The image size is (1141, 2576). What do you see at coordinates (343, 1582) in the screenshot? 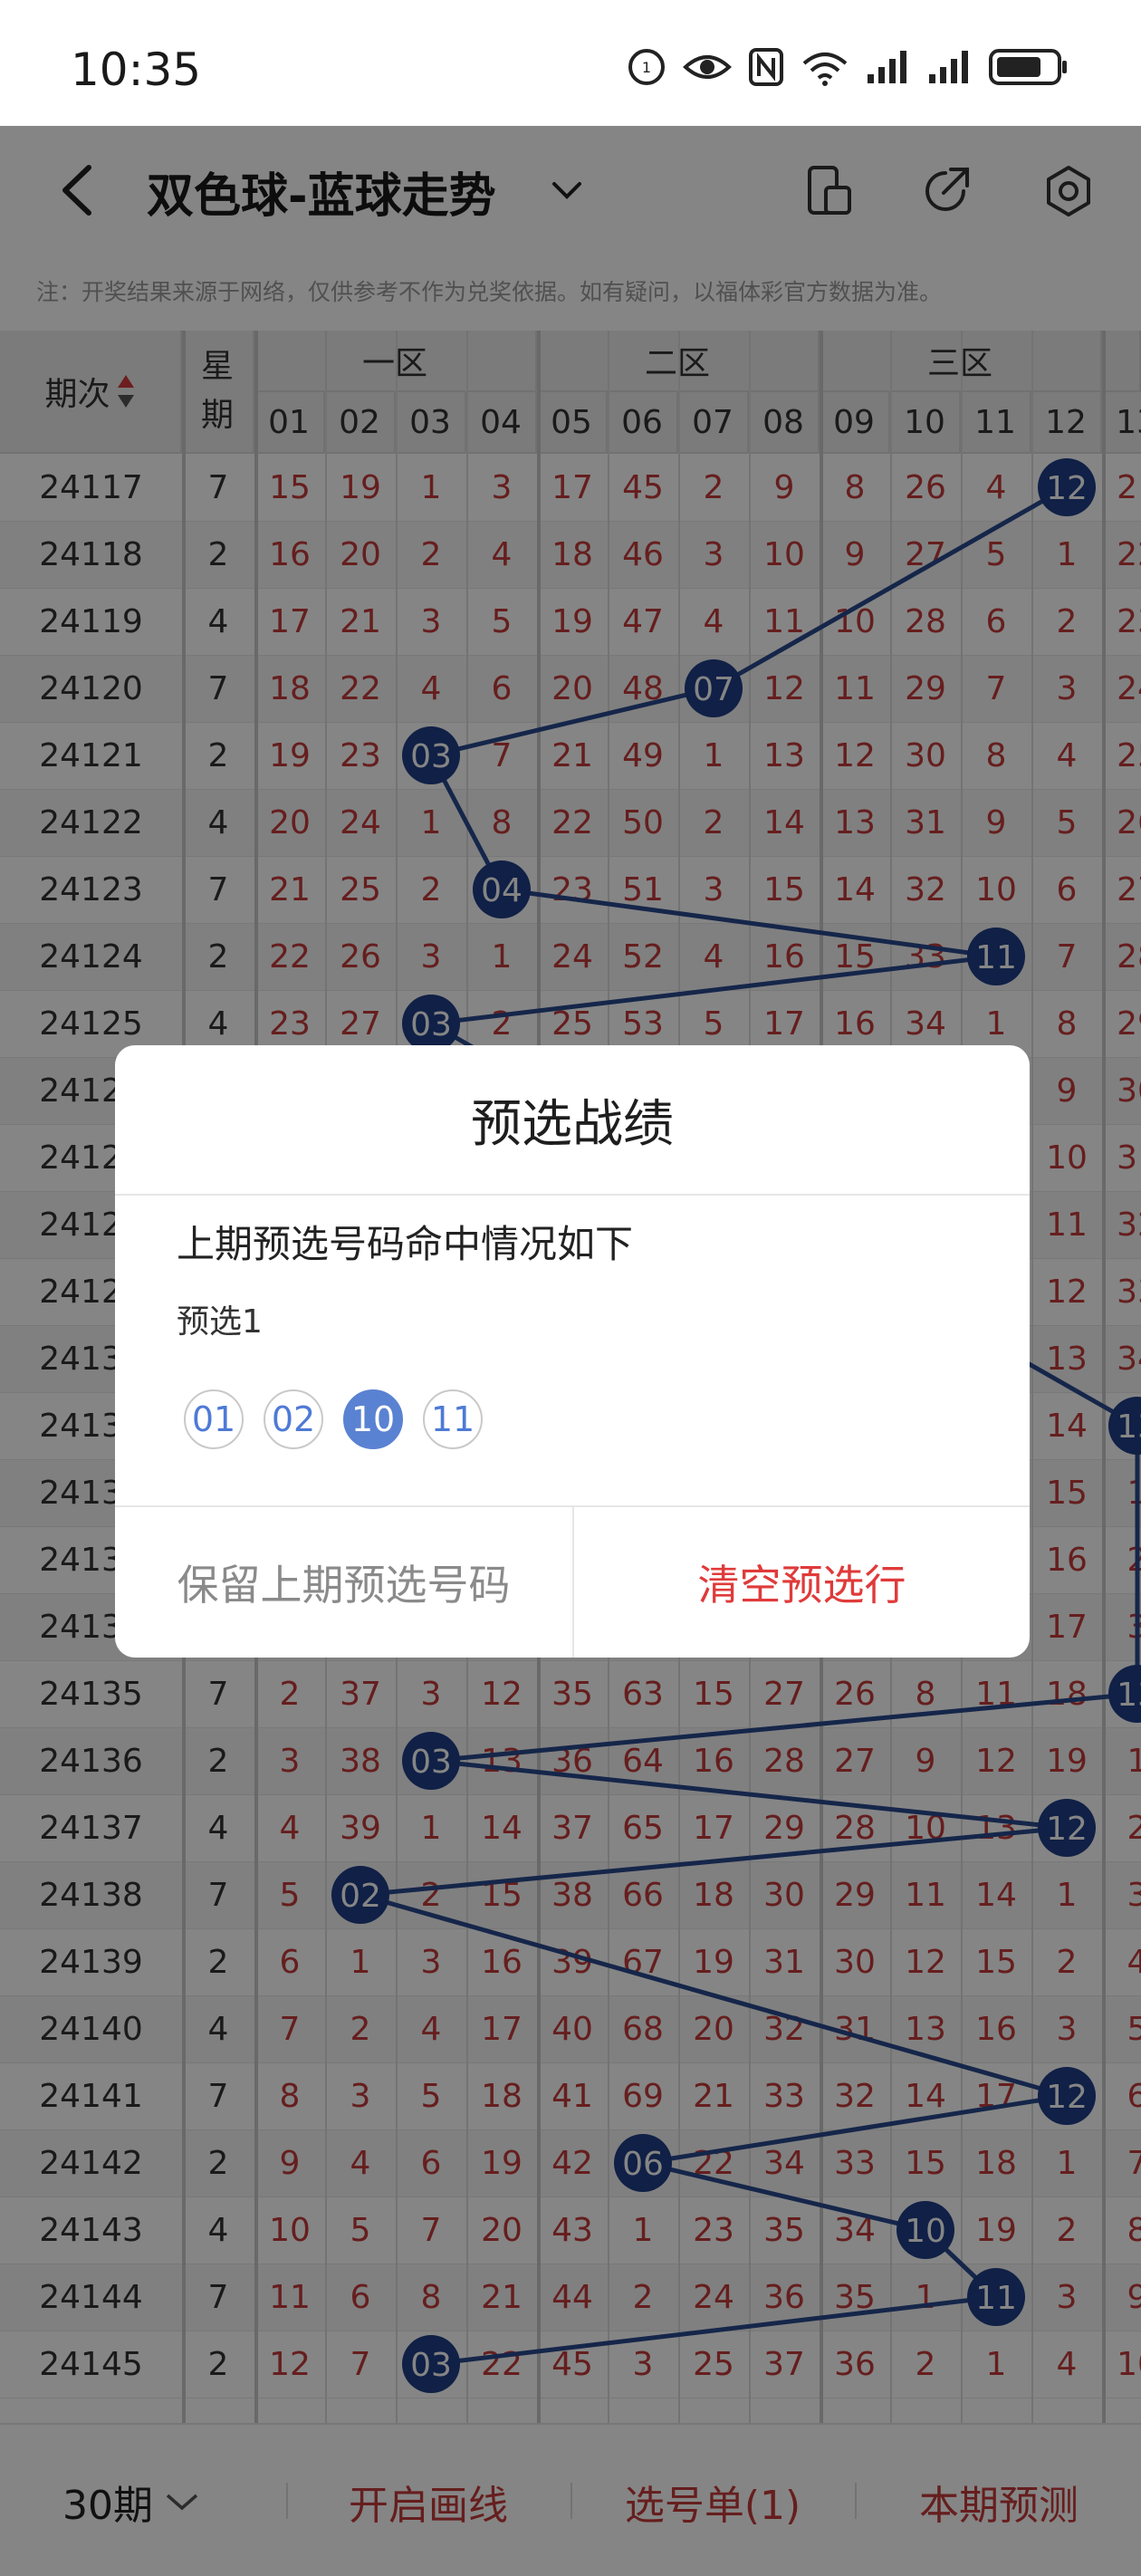
I see `keep-previous-button: 保留上期预选号码` at bounding box center [343, 1582].